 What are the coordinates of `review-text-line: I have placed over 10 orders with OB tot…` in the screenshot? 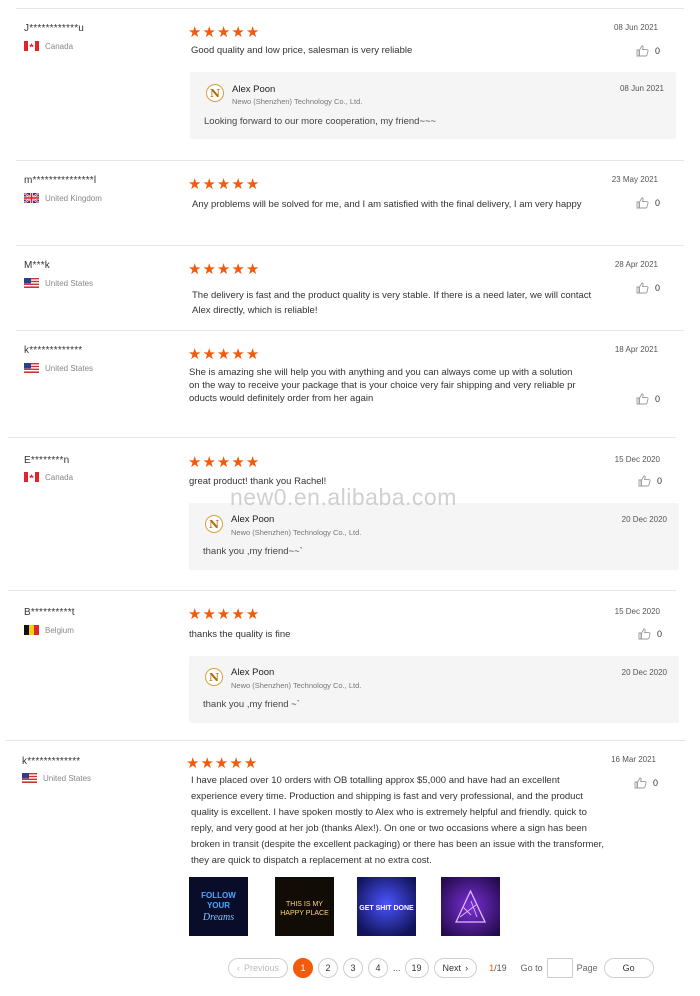 It's located at (375, 780).